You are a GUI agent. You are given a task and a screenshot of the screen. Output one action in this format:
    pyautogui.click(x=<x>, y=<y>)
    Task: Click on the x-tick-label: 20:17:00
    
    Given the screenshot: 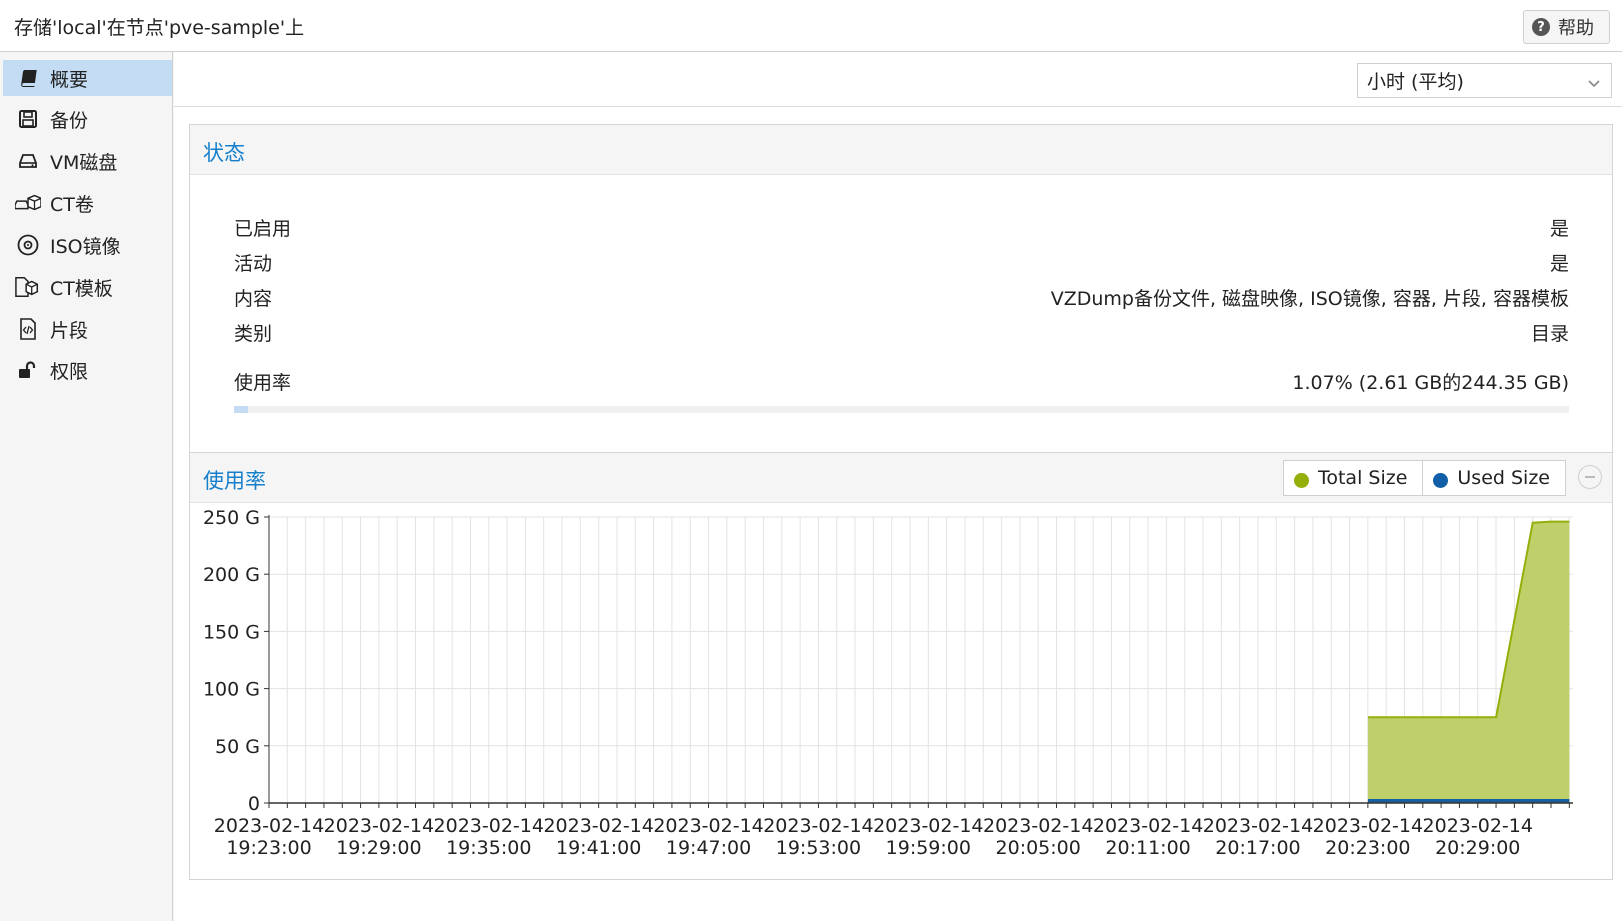 What is the action you would take?
    pyautogui.click(x=1257, y=848)
    